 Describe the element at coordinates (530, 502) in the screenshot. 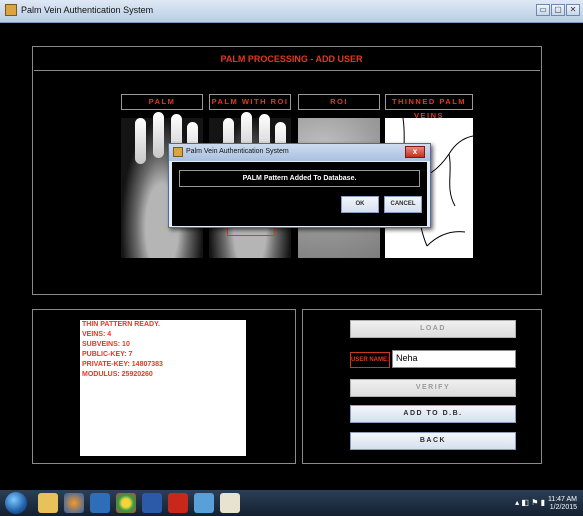

I see `system-tray-icons: ▴ ◧ ⚑ ▮` at that location.